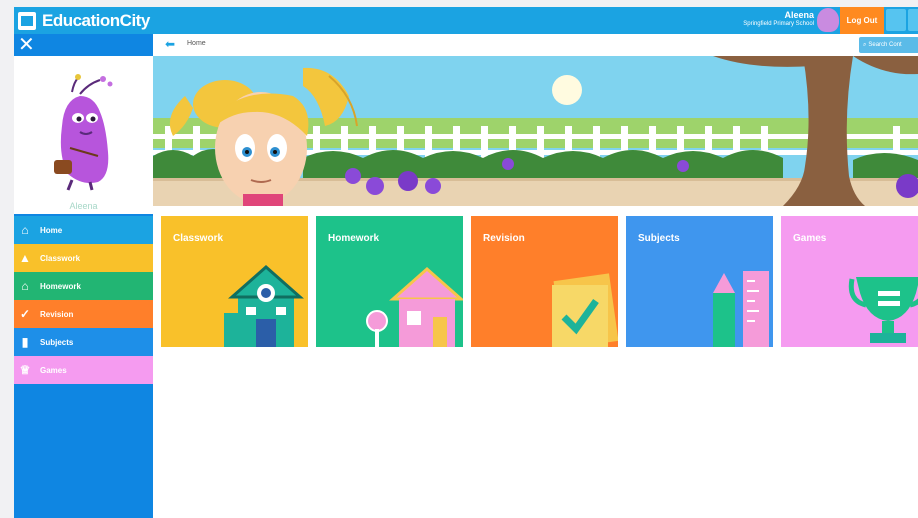 The height and width of the screenshot is (518, 918). I want to click on sidebar-item-subjects: ▮ Subjects, so click(83, 342).